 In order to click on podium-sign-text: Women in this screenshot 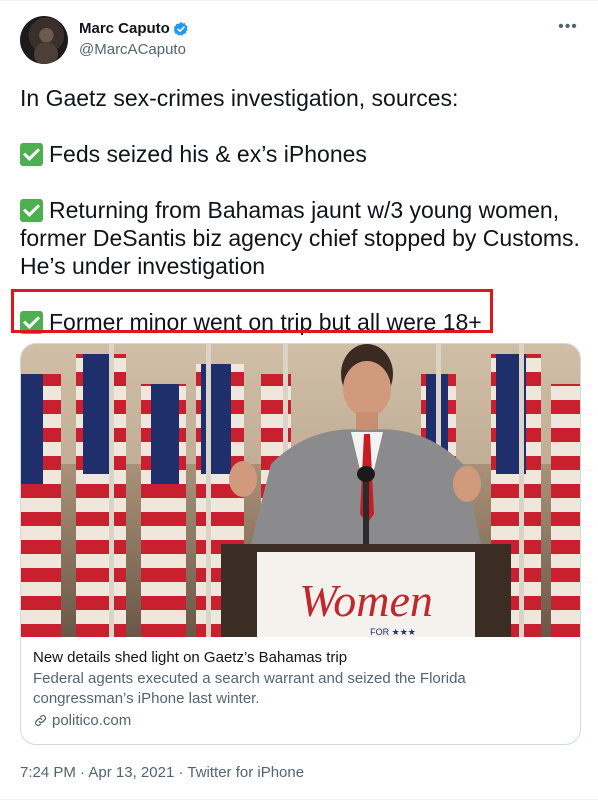, I will do `click(366, 600)`.